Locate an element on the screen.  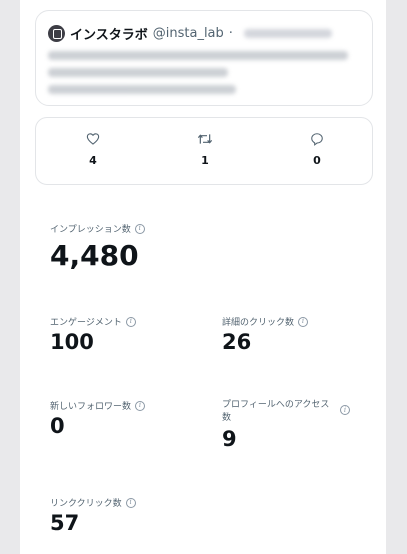
detail-clicks-value: 26 is located at coordinates (237, 342).